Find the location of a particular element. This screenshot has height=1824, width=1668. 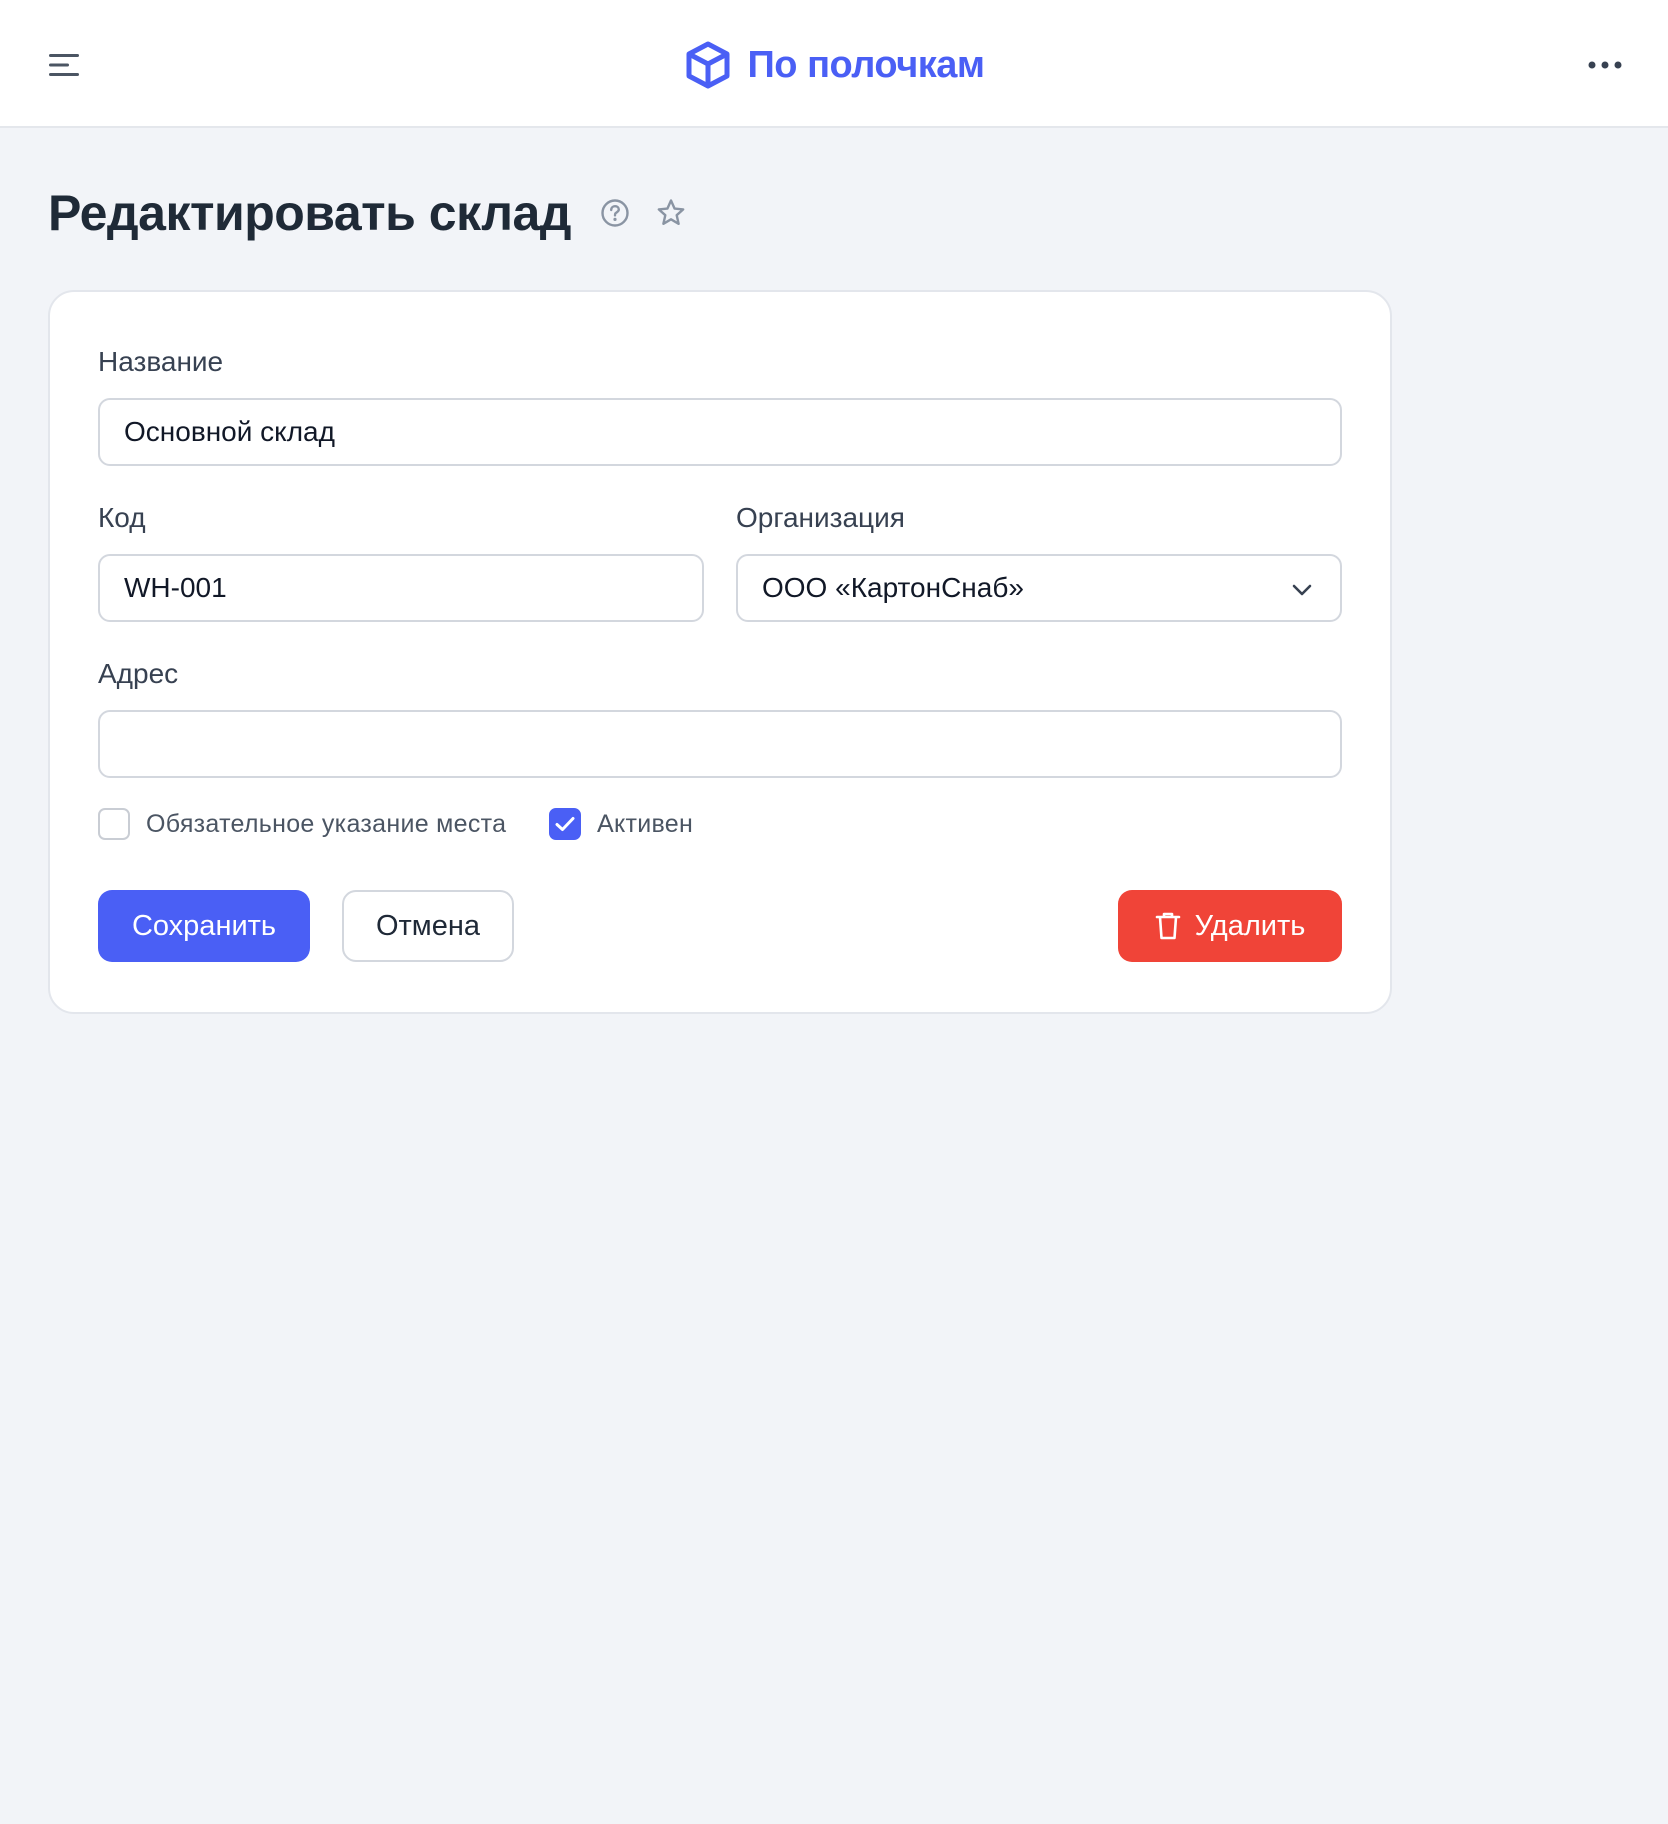

location-required-checkbox: Обязательное указание места is located at coordinates (302, 824).